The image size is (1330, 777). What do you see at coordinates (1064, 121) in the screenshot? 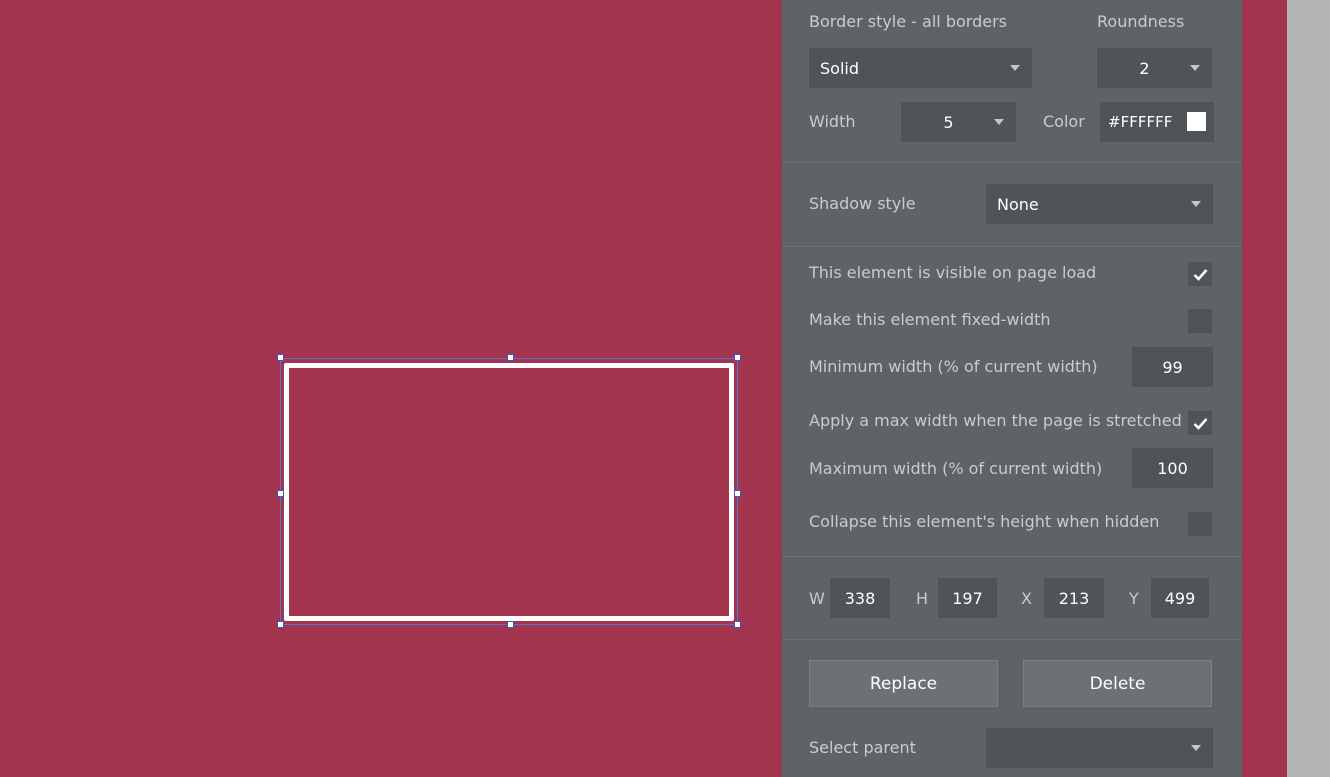
I see `border-color-label: Color` at bounding box center [1064, 121].